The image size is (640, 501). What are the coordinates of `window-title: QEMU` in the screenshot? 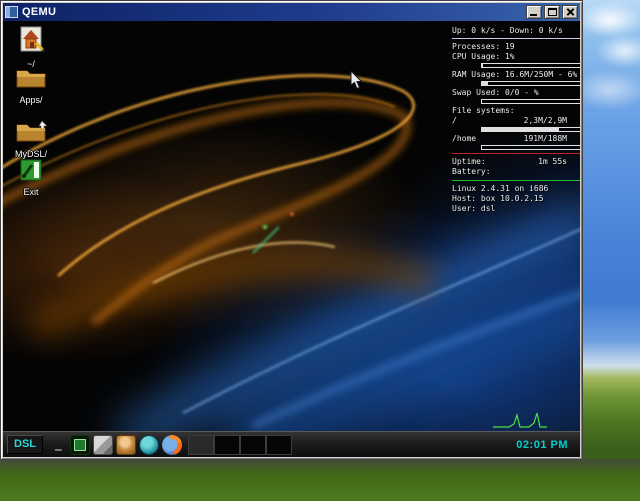 It's located at (39, 12).